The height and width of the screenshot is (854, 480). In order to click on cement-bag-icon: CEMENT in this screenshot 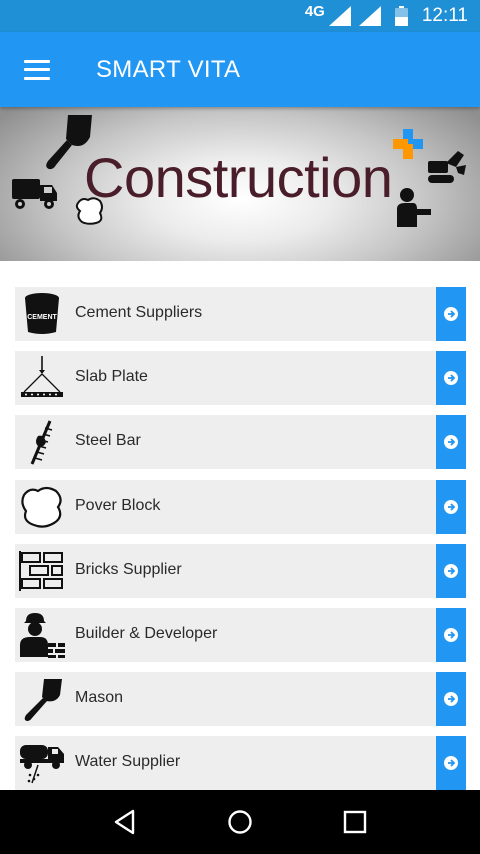, I will do `click(42, 313)`.